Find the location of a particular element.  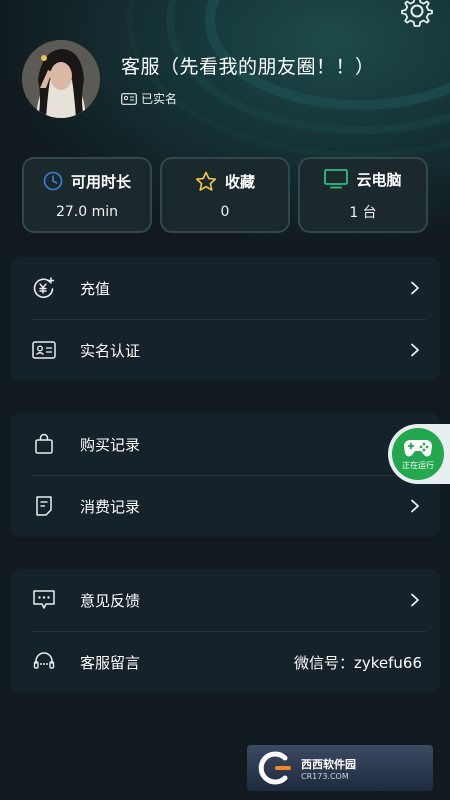

monitor-icon is located at coordinates (336, 179).